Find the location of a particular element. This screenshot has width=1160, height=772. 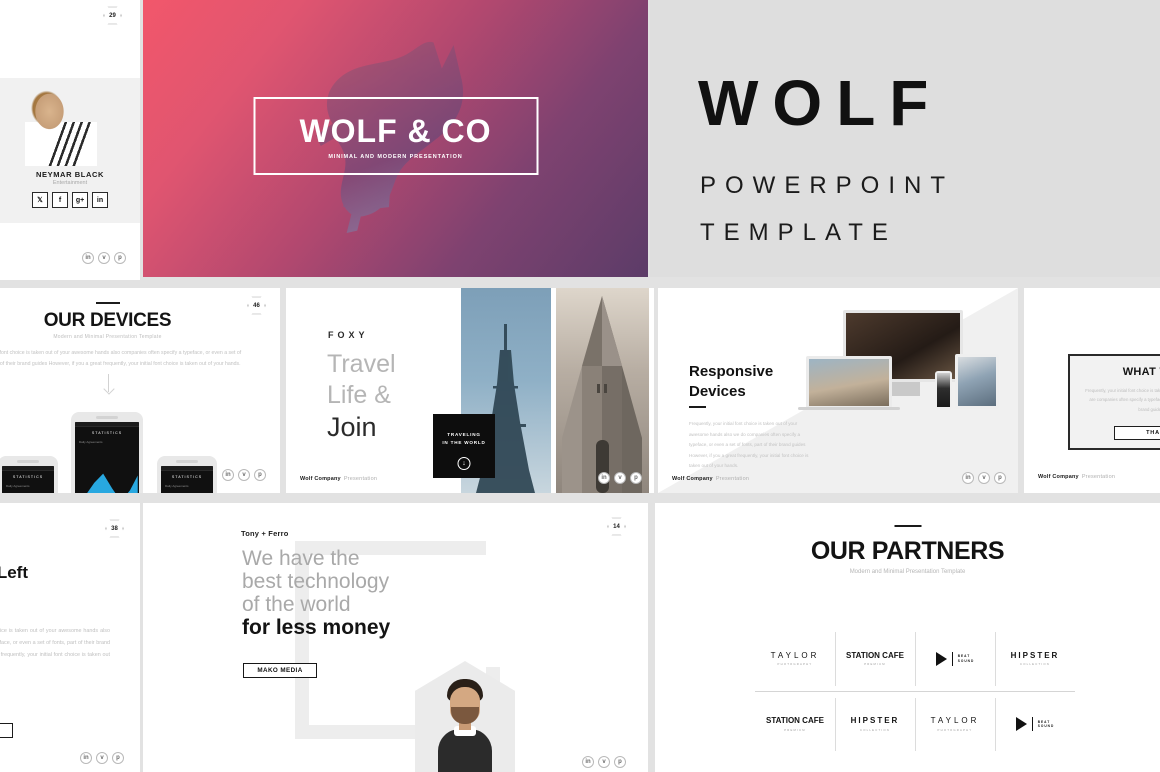

linkedin-icon: in is located at coordinates (100, 200).